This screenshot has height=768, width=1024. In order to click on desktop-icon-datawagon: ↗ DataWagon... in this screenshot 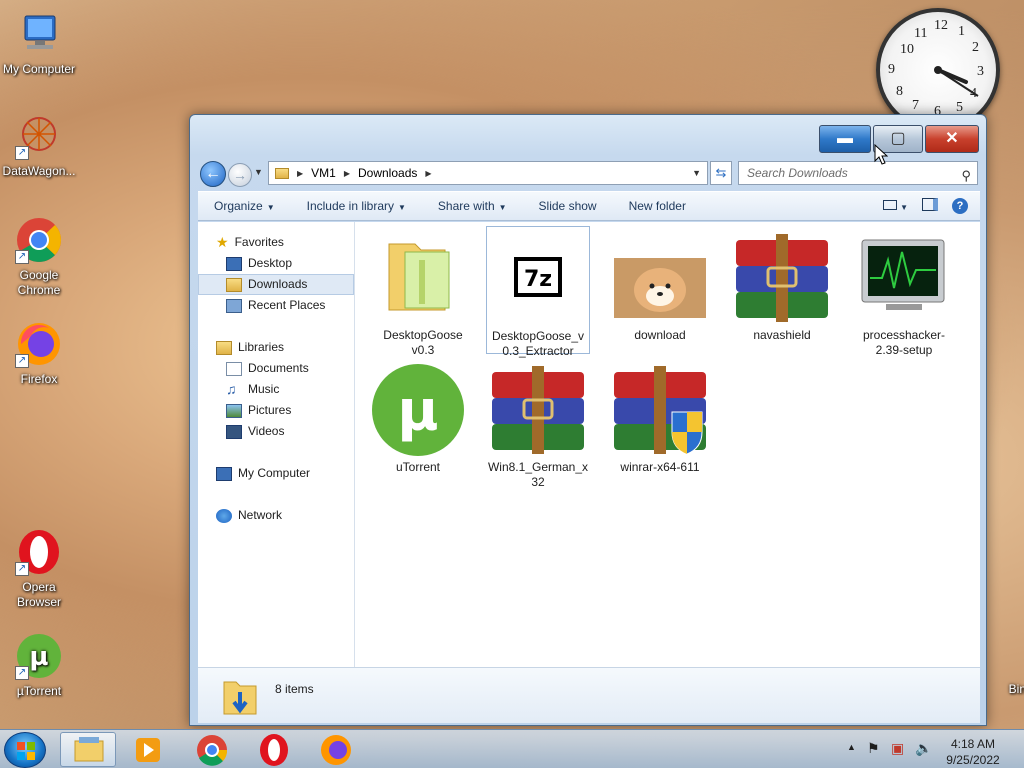, I will do `click(39, 145)`.